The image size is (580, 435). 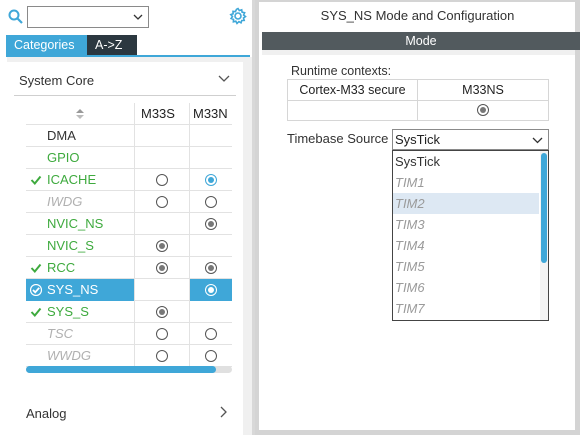 What do you see at coordinates (61, 267) in the screenshot?
I see `peripheral-name: RCC` at bounding box center [61, 267].